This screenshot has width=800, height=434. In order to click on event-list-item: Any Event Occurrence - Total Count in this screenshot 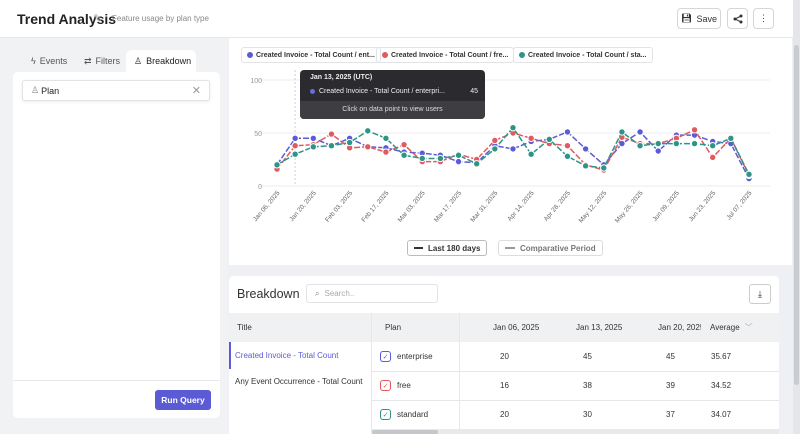, I will do `click(298, 381)`.